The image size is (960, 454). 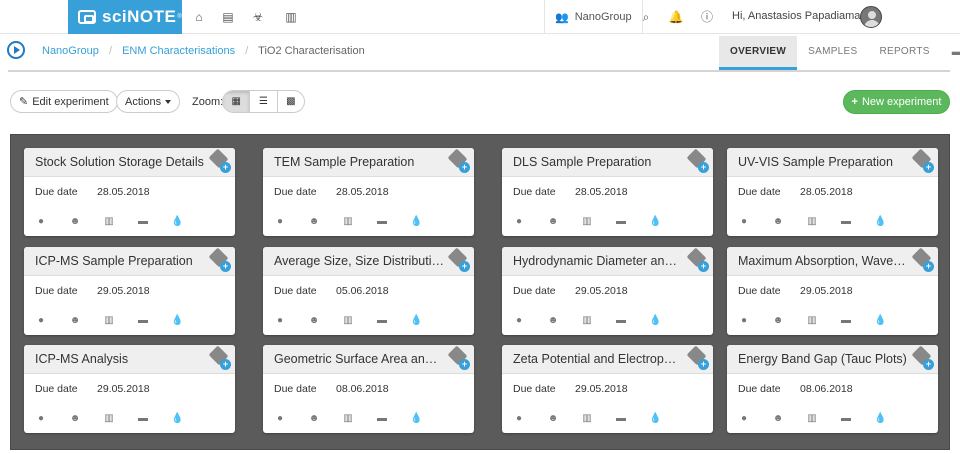 What do you see at coordinates (676, 17) in the screenshot?
I see `notifications-bell-icon: 🔔` at bounding box center [676, 17].